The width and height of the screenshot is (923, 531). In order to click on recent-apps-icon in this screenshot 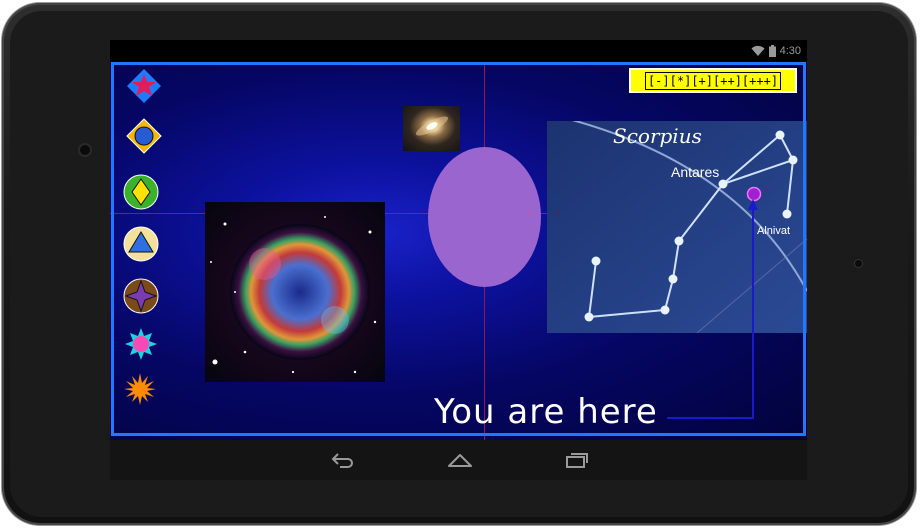, I will do `click(577, 460)`.